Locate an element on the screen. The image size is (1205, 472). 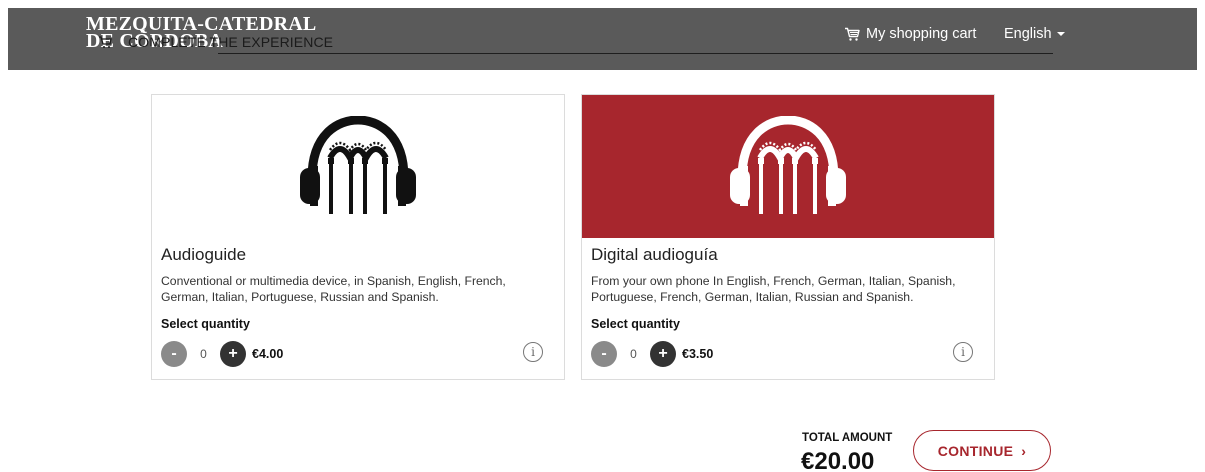
chevron-right-icon: › is located at coordinates (1024, 450).